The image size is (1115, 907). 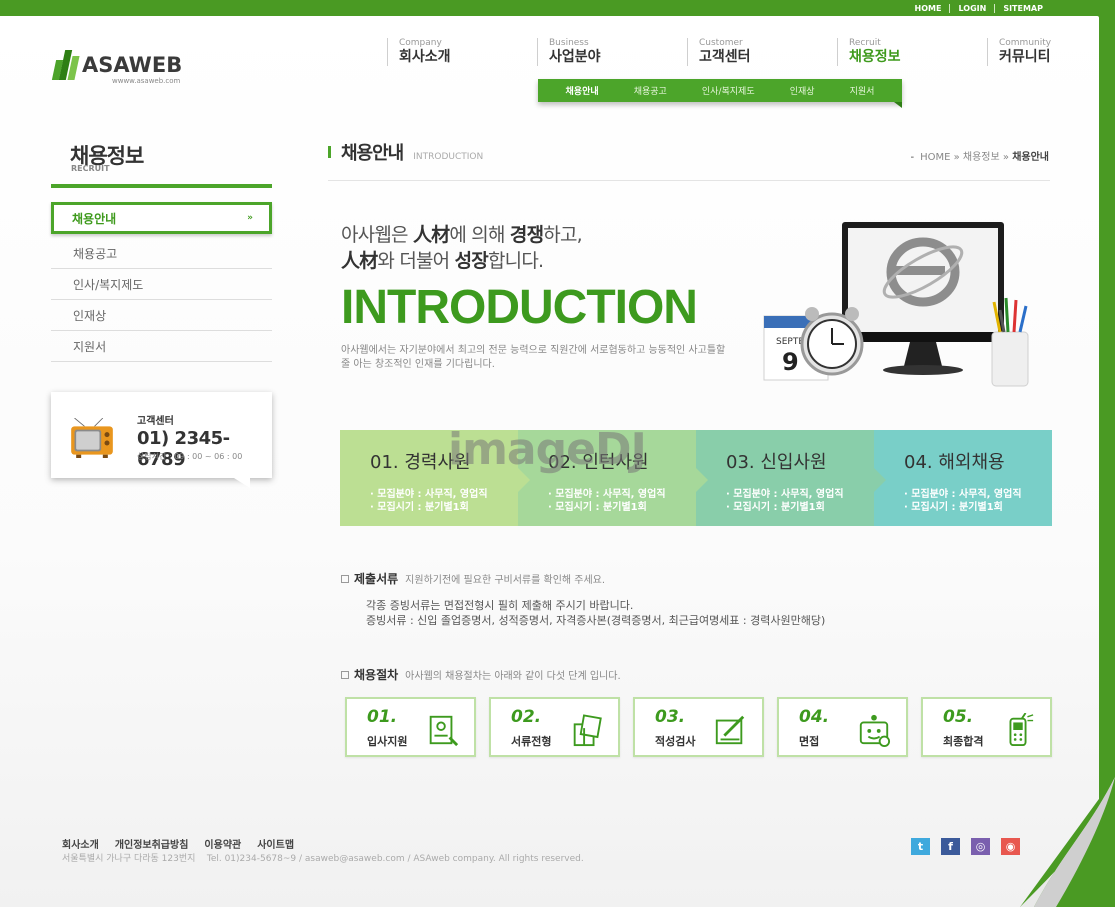 I want to click on cs-phone: 01) 2345-6789, so click(x=183, y=449).